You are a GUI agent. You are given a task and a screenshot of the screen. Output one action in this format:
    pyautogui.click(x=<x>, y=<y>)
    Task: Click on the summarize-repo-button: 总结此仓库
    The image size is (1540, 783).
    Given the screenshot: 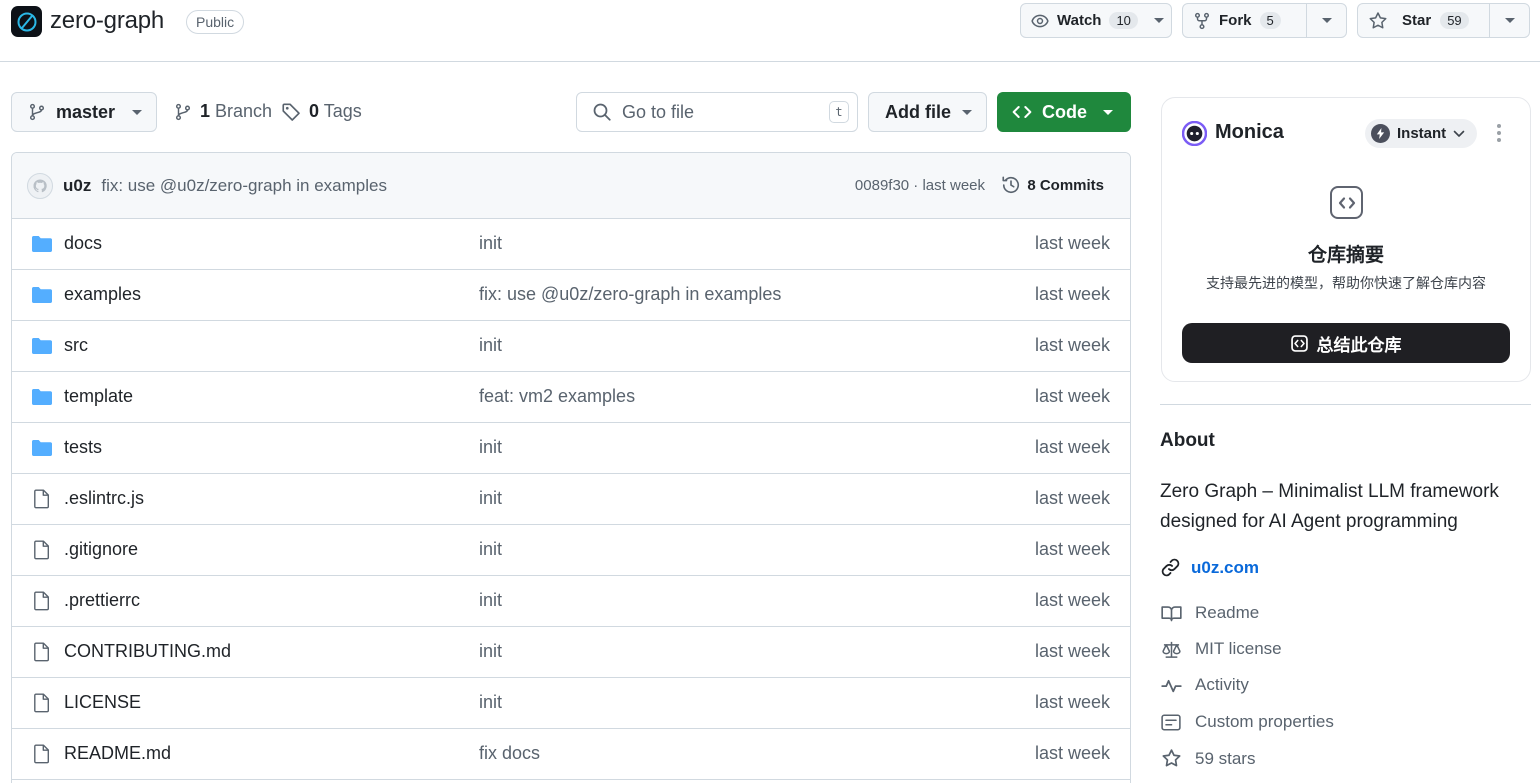 What is the action you would take?
    pyautogui.click(x=1346, y=343)
    